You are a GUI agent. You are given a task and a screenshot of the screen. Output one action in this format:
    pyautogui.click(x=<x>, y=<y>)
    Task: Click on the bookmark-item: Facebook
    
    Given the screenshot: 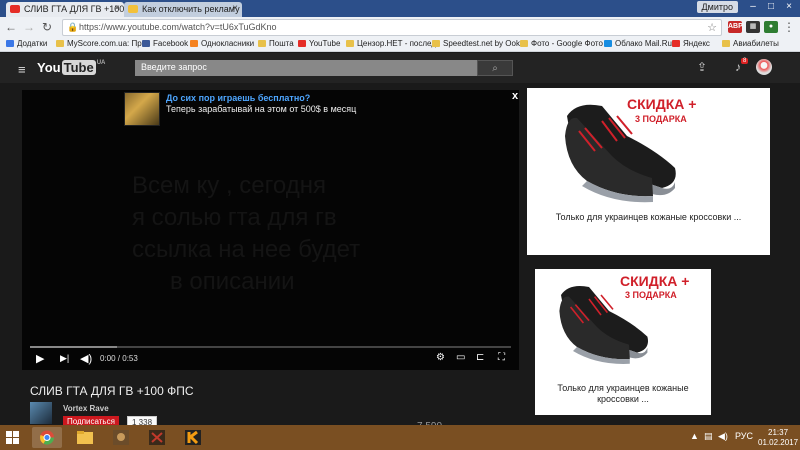 What is the action you would take?
    pyautogui.click(x=165, y=43)
    